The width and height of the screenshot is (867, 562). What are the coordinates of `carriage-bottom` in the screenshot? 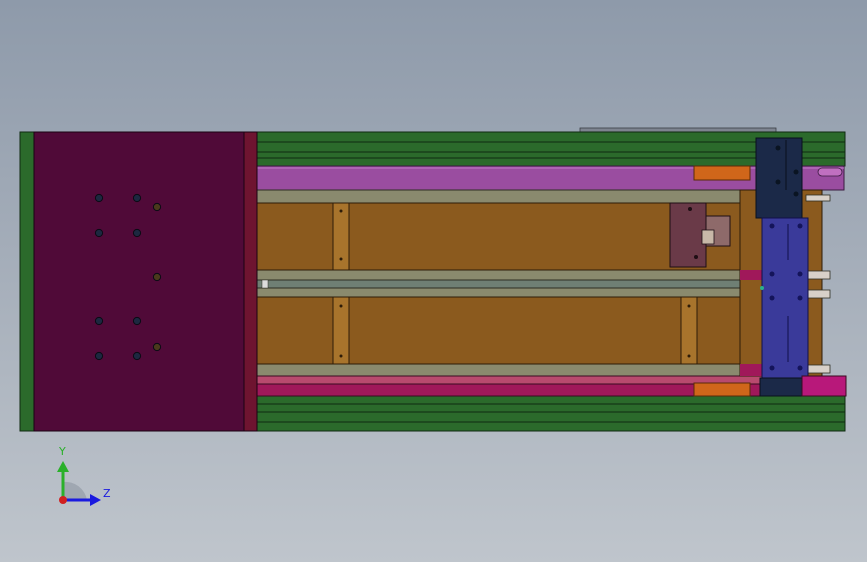 It's located at (784, 298).